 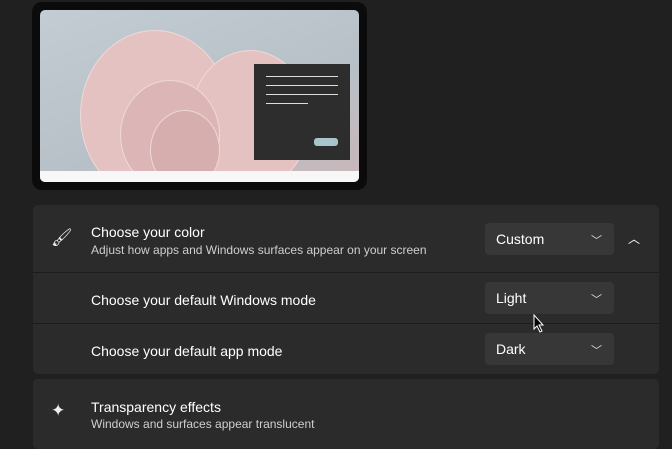 I want to click on app-mode-title: Choose your default app mode, so click(x=187, y=351).